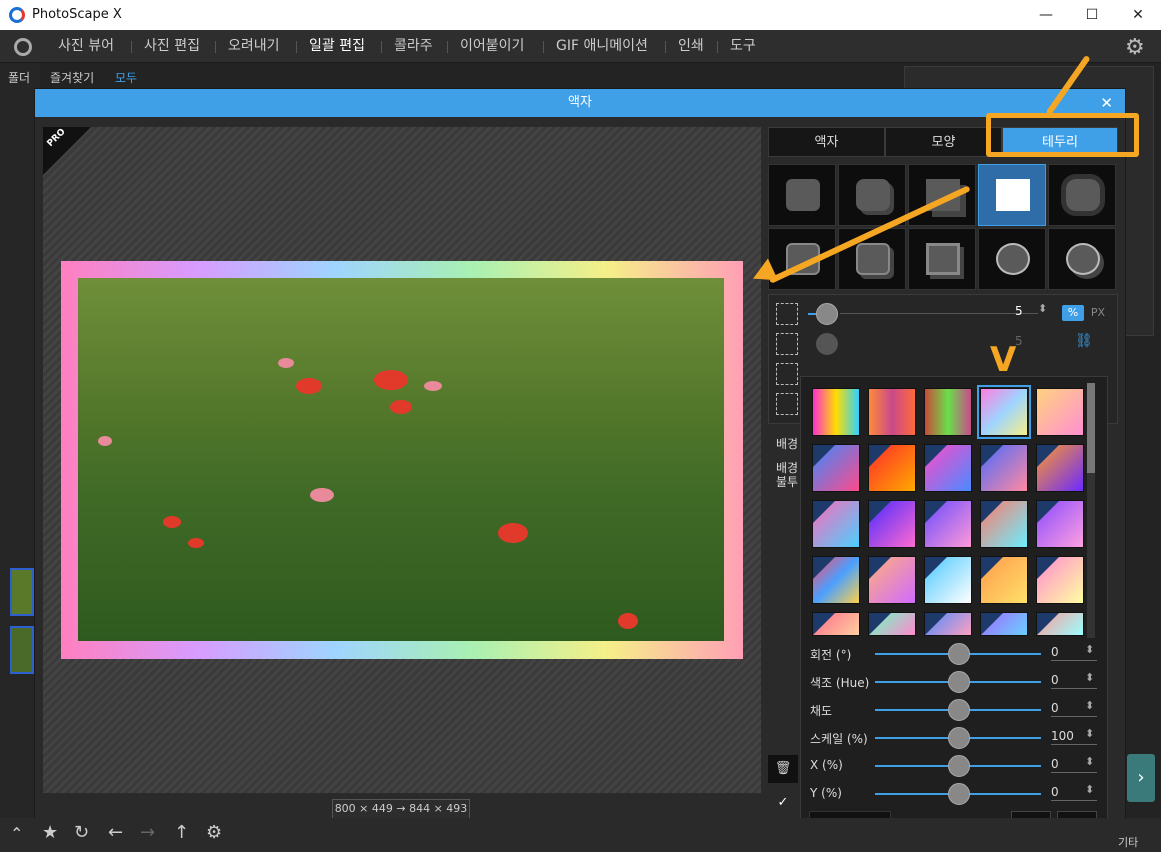 The image size is (1161, 852). I want to click on next-arrow-icon: ›, so click(1141, 778).